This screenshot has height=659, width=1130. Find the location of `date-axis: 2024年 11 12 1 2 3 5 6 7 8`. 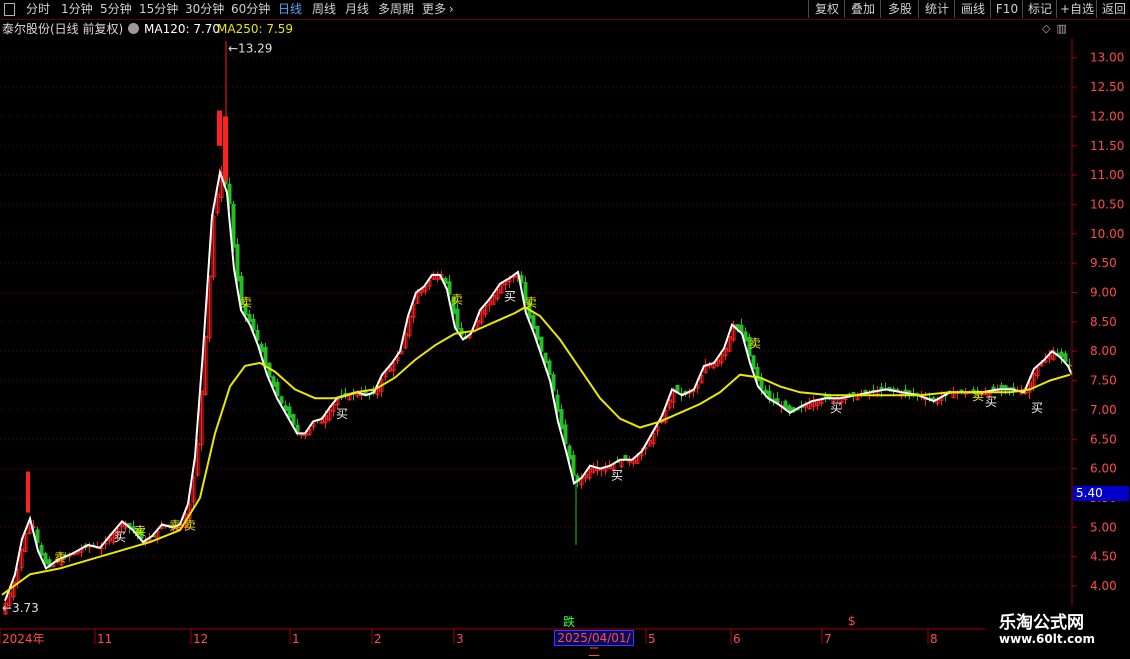

date-axis: 2024年 11 12 1 2 3 5 6 7 8 is located at coordinates (536, 637).